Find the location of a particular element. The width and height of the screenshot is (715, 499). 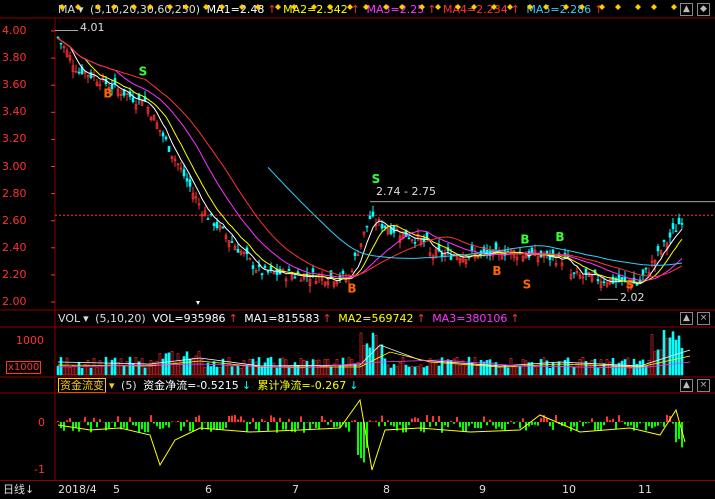

cursor-marker-icon is located at coordinates (198, 303).